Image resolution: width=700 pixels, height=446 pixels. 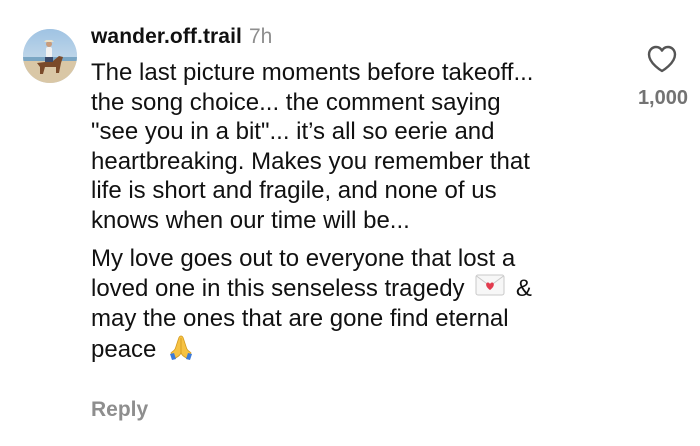 I want to click on text-line: may the ones that are gone find eternal, so click(x=300, y=318).